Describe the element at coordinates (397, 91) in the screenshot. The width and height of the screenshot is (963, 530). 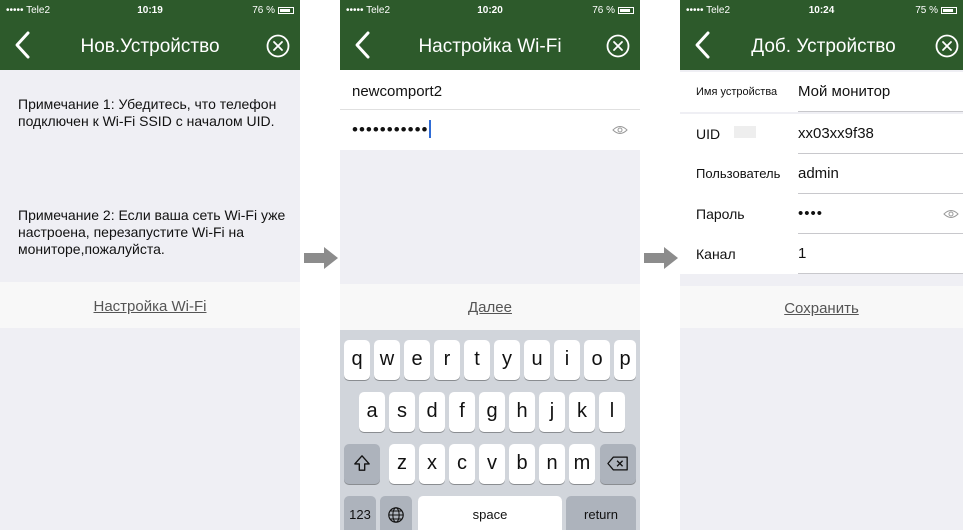
I see `ssid-value: newcomport2` at that location.